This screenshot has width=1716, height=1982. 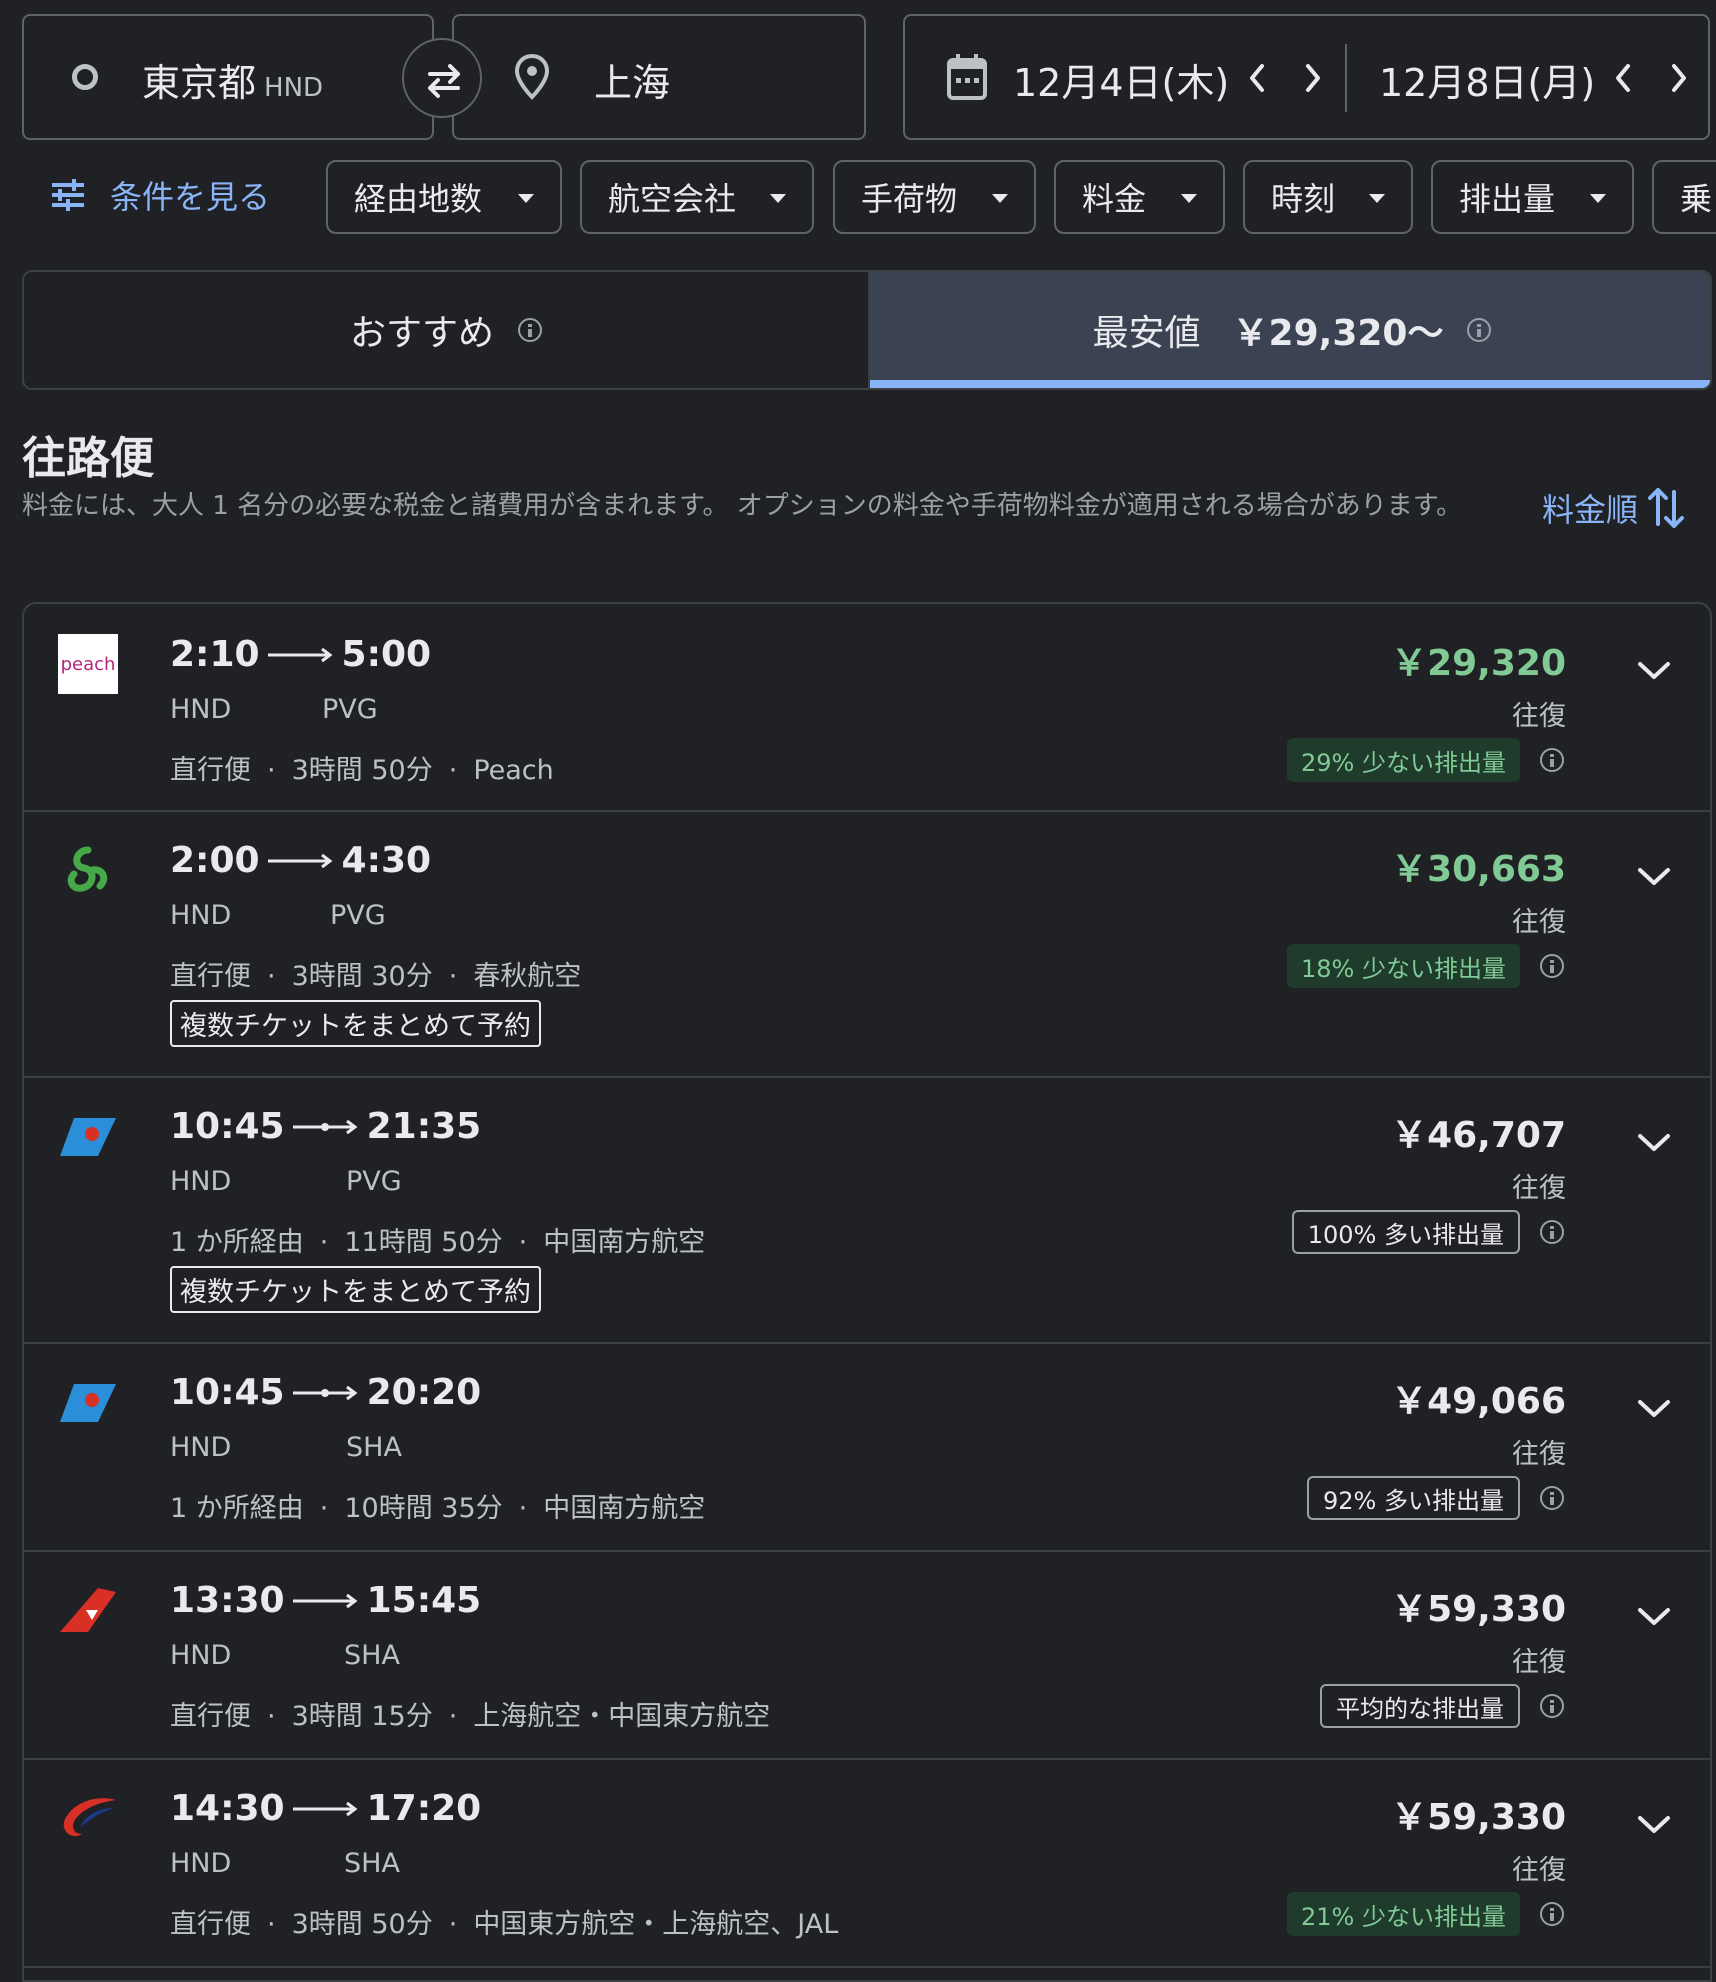 What do you see at coordinates (88, 458) in the screenshot?
I see `section-title: 往路便` at bounding box center [88, 458].